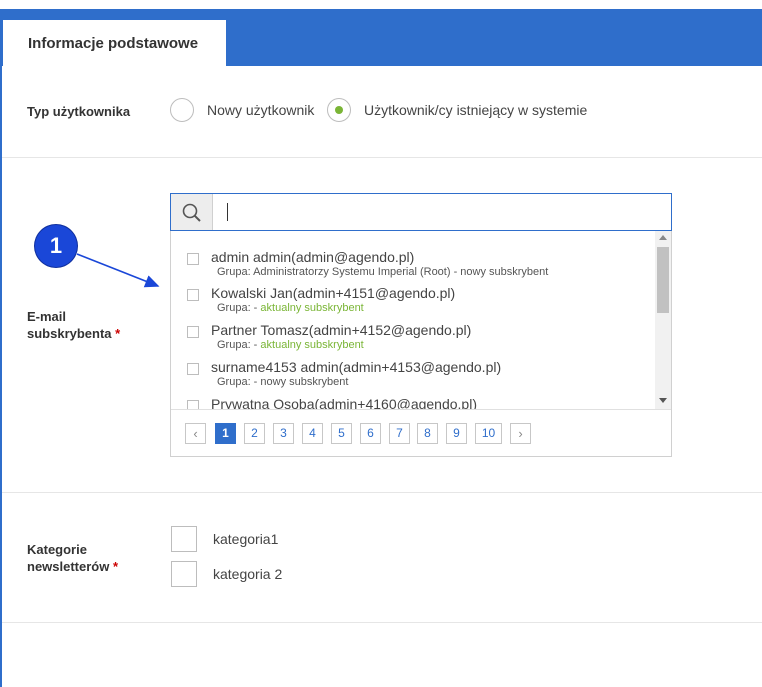 Image resolution: width=762 pixels, height=687 pixels. Describe the element at coordinates (245, 539) in the screenshot. I see `category-label-1: kategoria1` at that location.